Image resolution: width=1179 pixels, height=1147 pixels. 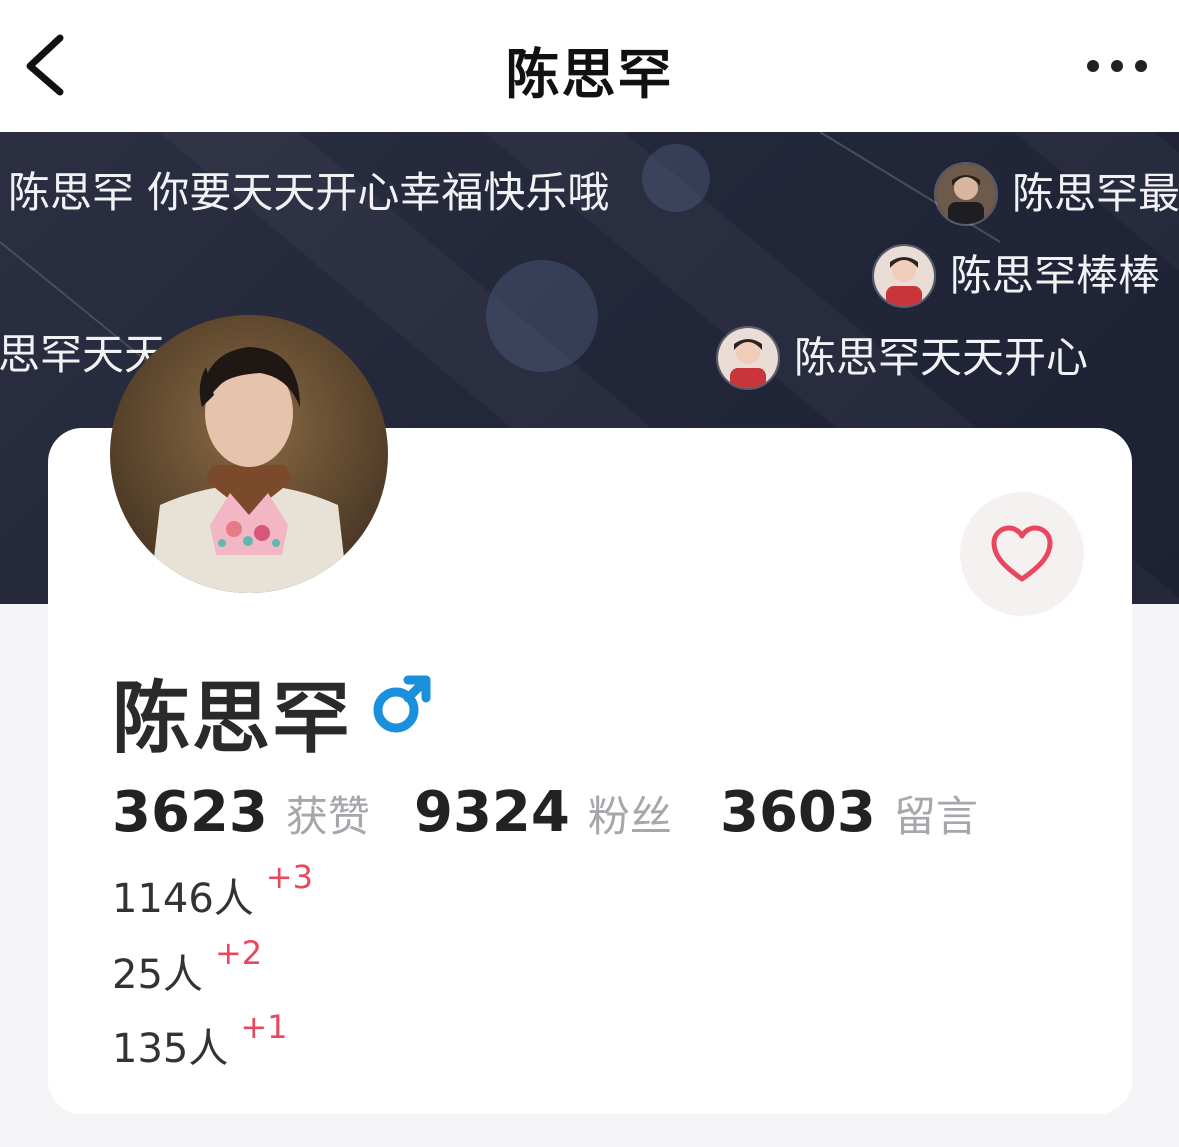 What do you see at coordinates (1095, 193) in the screenshot?
I see `danmaku-text: 陈思罕最` at bounding box center [1095, 193].